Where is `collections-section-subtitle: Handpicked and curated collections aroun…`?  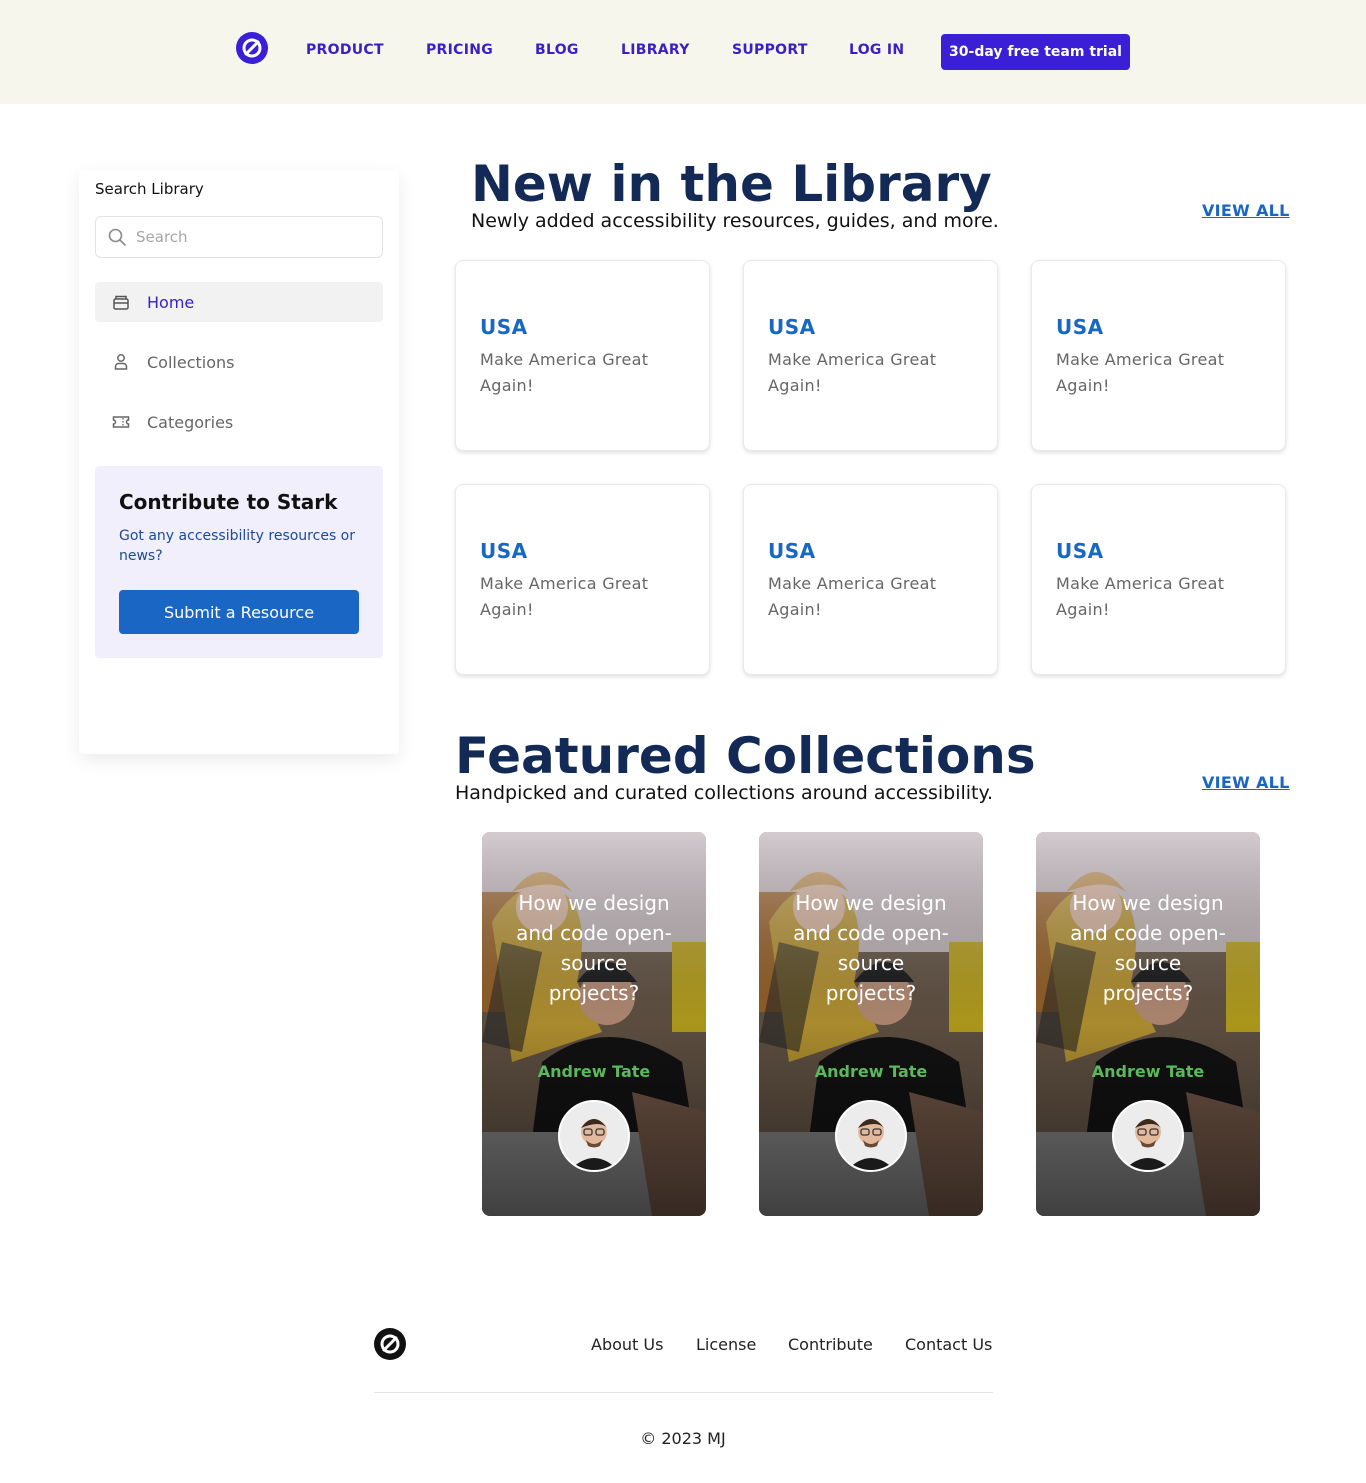 collections-section-subtitle: Handpicked and curated collections aroun… is located at coordinates (724, 793).